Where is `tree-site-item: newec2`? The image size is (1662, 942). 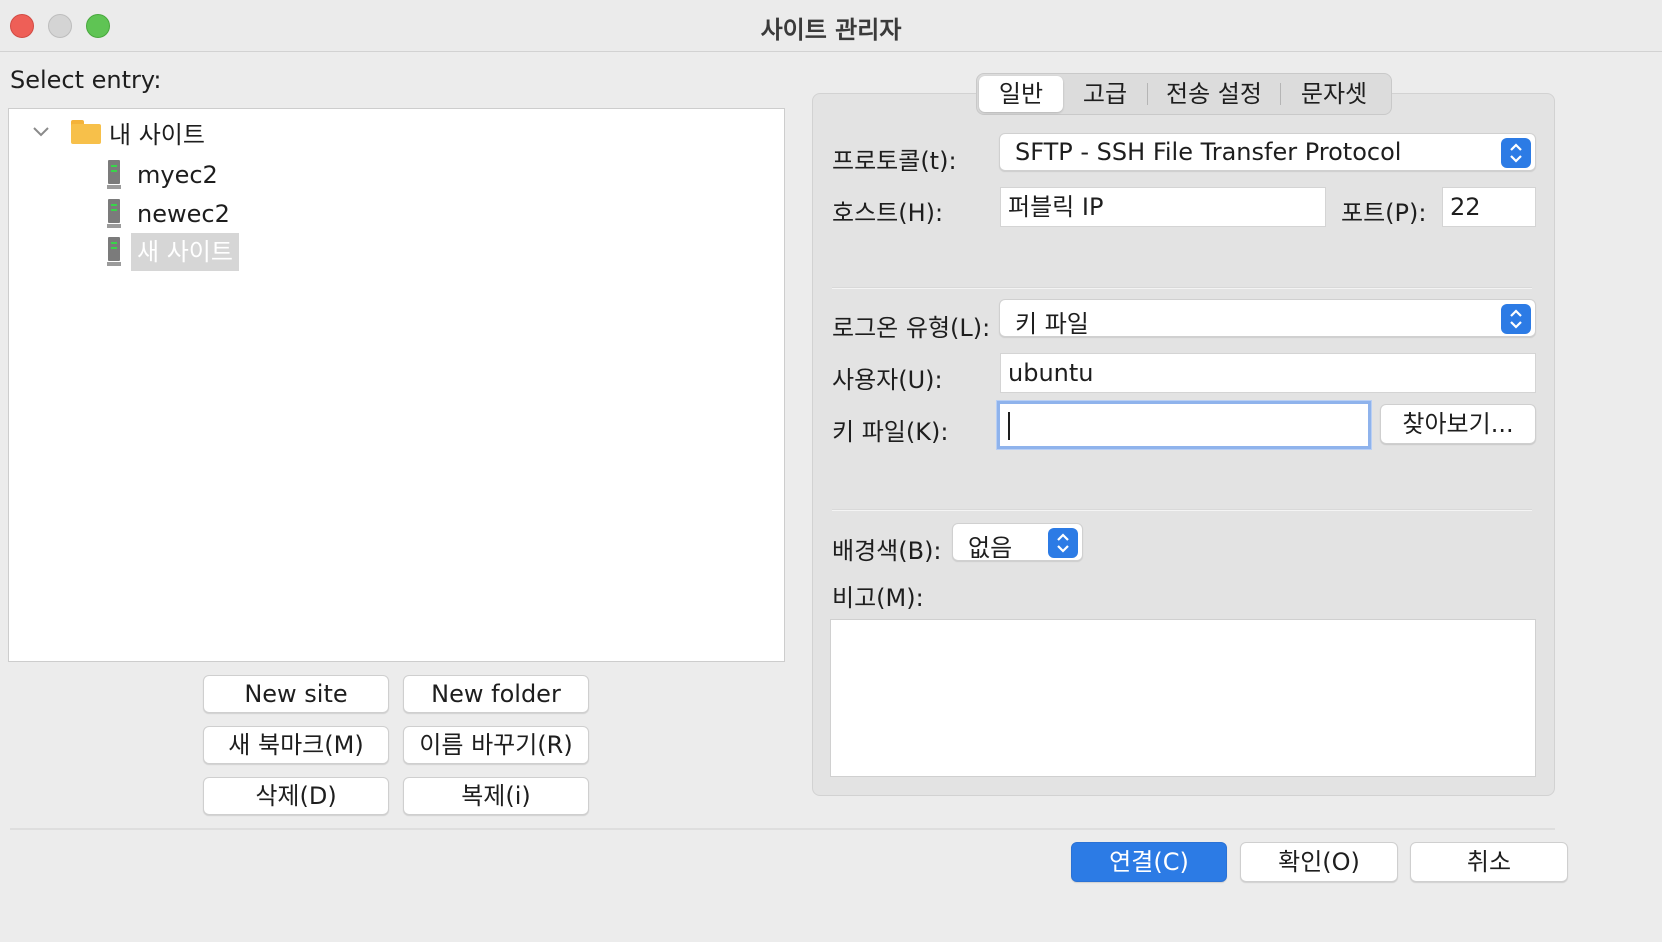
tree-site-item: newec2 is located at coordinates (168, 214).